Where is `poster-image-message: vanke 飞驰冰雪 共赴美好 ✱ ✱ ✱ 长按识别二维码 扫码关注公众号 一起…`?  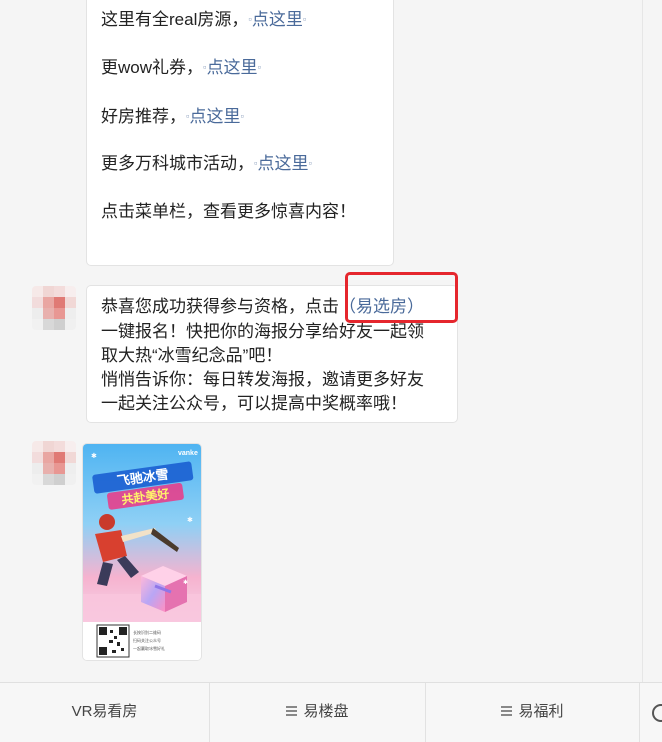 poster-image-message: vanke 飞驰冰雪 共赴美好 ✱ ✱ ✱ 长按识别二维码 扫码关注公众号 一起… is located at coordinates (142, 552).